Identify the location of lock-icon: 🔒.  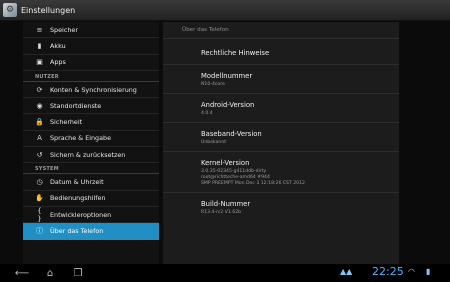
(39, 122).